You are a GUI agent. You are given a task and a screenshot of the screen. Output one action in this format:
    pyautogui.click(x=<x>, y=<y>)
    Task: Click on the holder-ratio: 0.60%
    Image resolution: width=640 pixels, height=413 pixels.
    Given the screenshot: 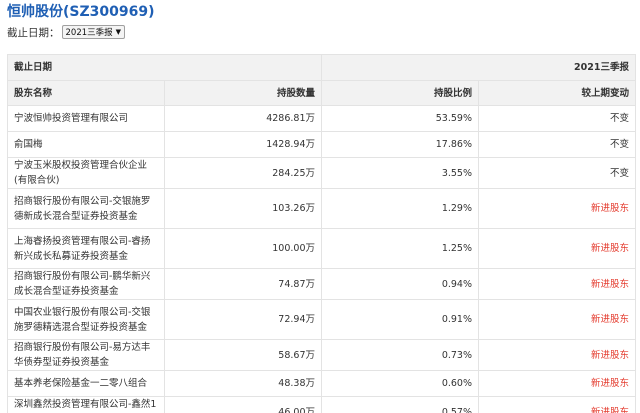 What is the action you would take?
    pyautogui.click(x=400, y=383)
    